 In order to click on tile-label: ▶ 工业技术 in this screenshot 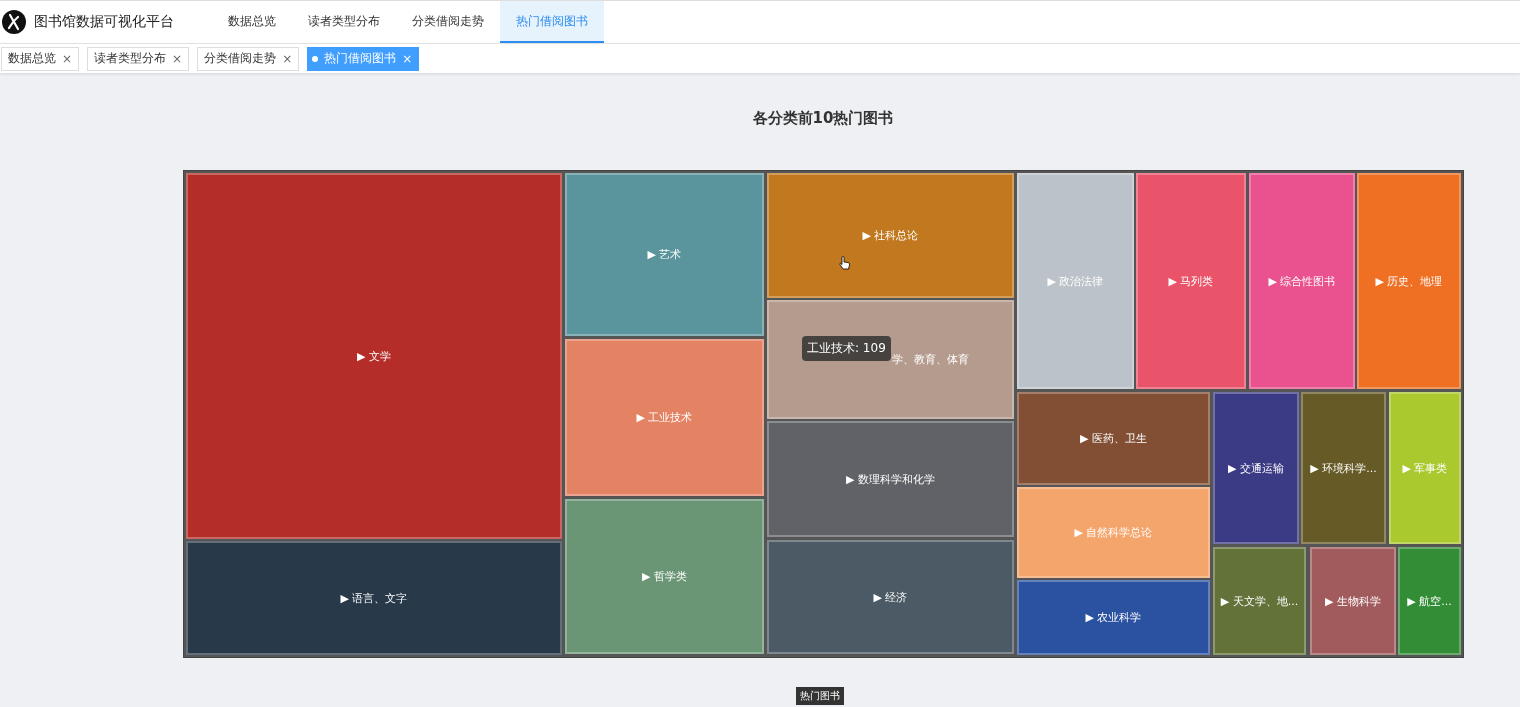, I will do `click(664, 417)`.